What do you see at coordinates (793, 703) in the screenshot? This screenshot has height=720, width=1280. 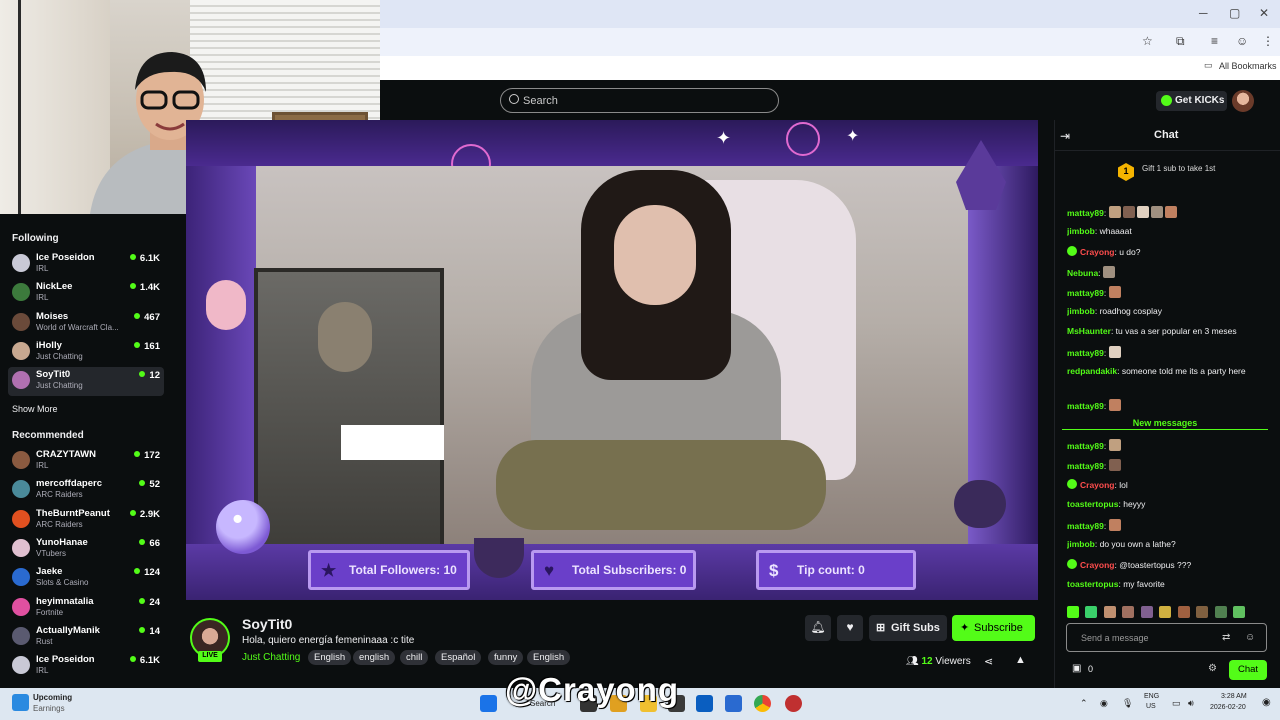 I see `obs-icon` at bounding box center [793, 703].